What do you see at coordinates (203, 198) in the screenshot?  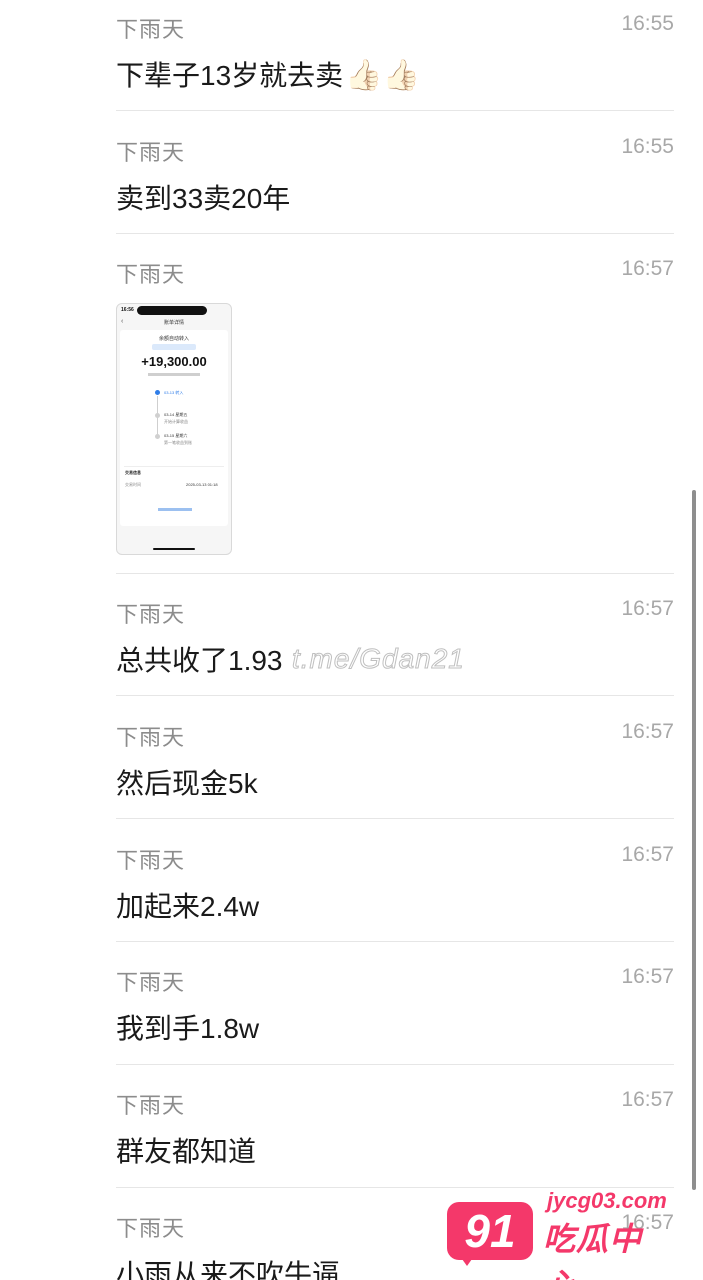 I see `message-text: 卖到33卖20年` at bounding box center [203, 198].